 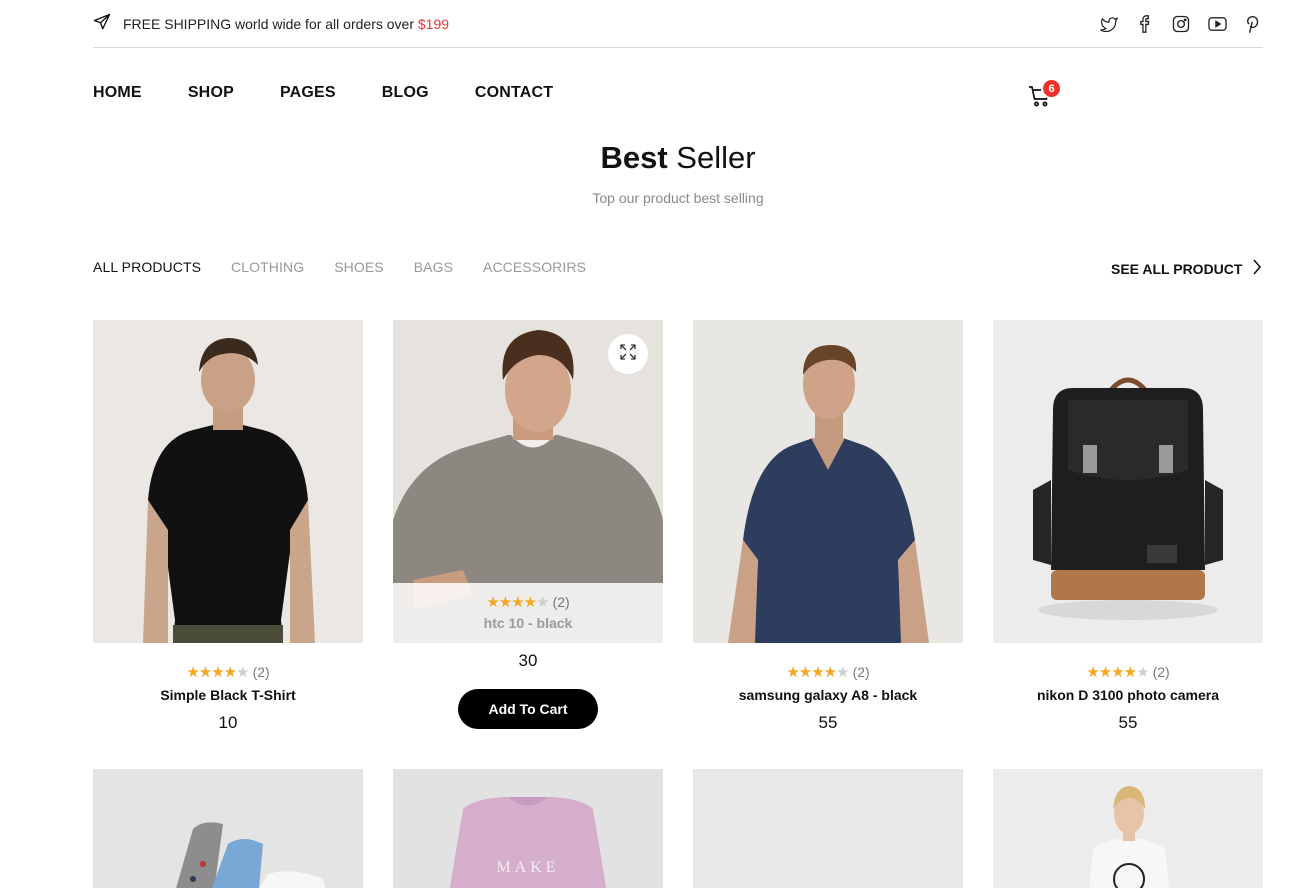 I want to click on section-title-light: Seller, so click(x=716, y=157).